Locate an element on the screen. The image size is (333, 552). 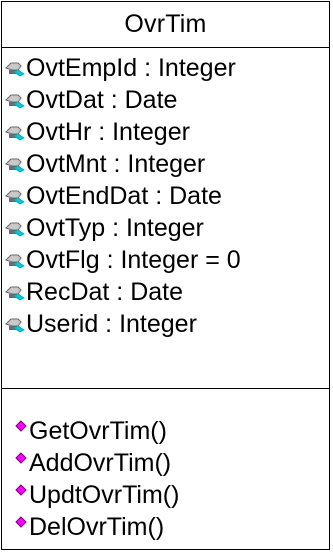
attribute-text: Userid : Integer is located at coordinates (111, 323).